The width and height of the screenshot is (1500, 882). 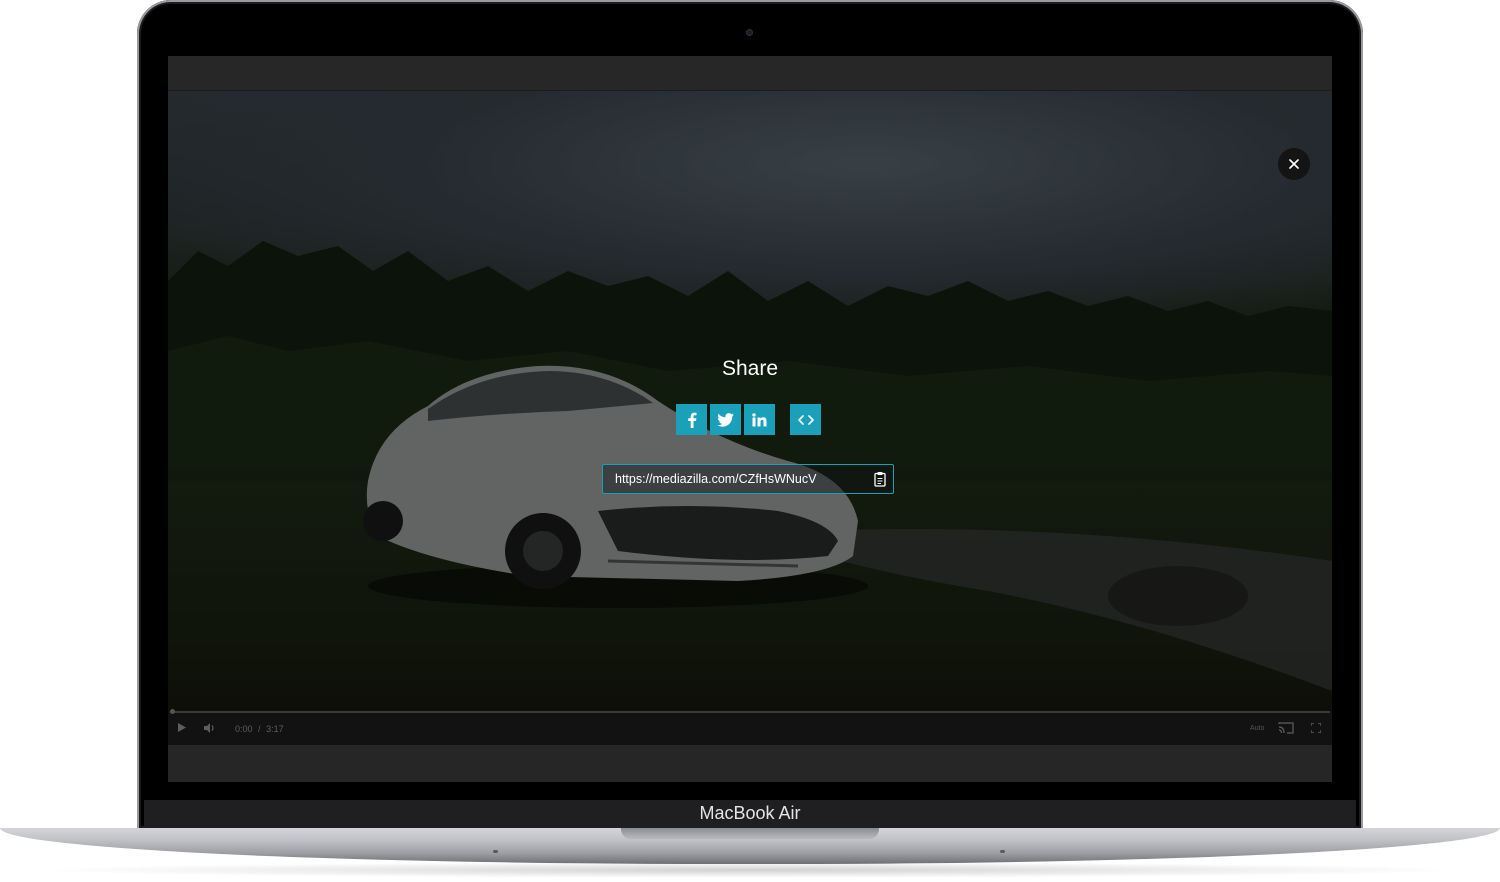 I want to click on twitter-icon, so click(x=725, y=419).